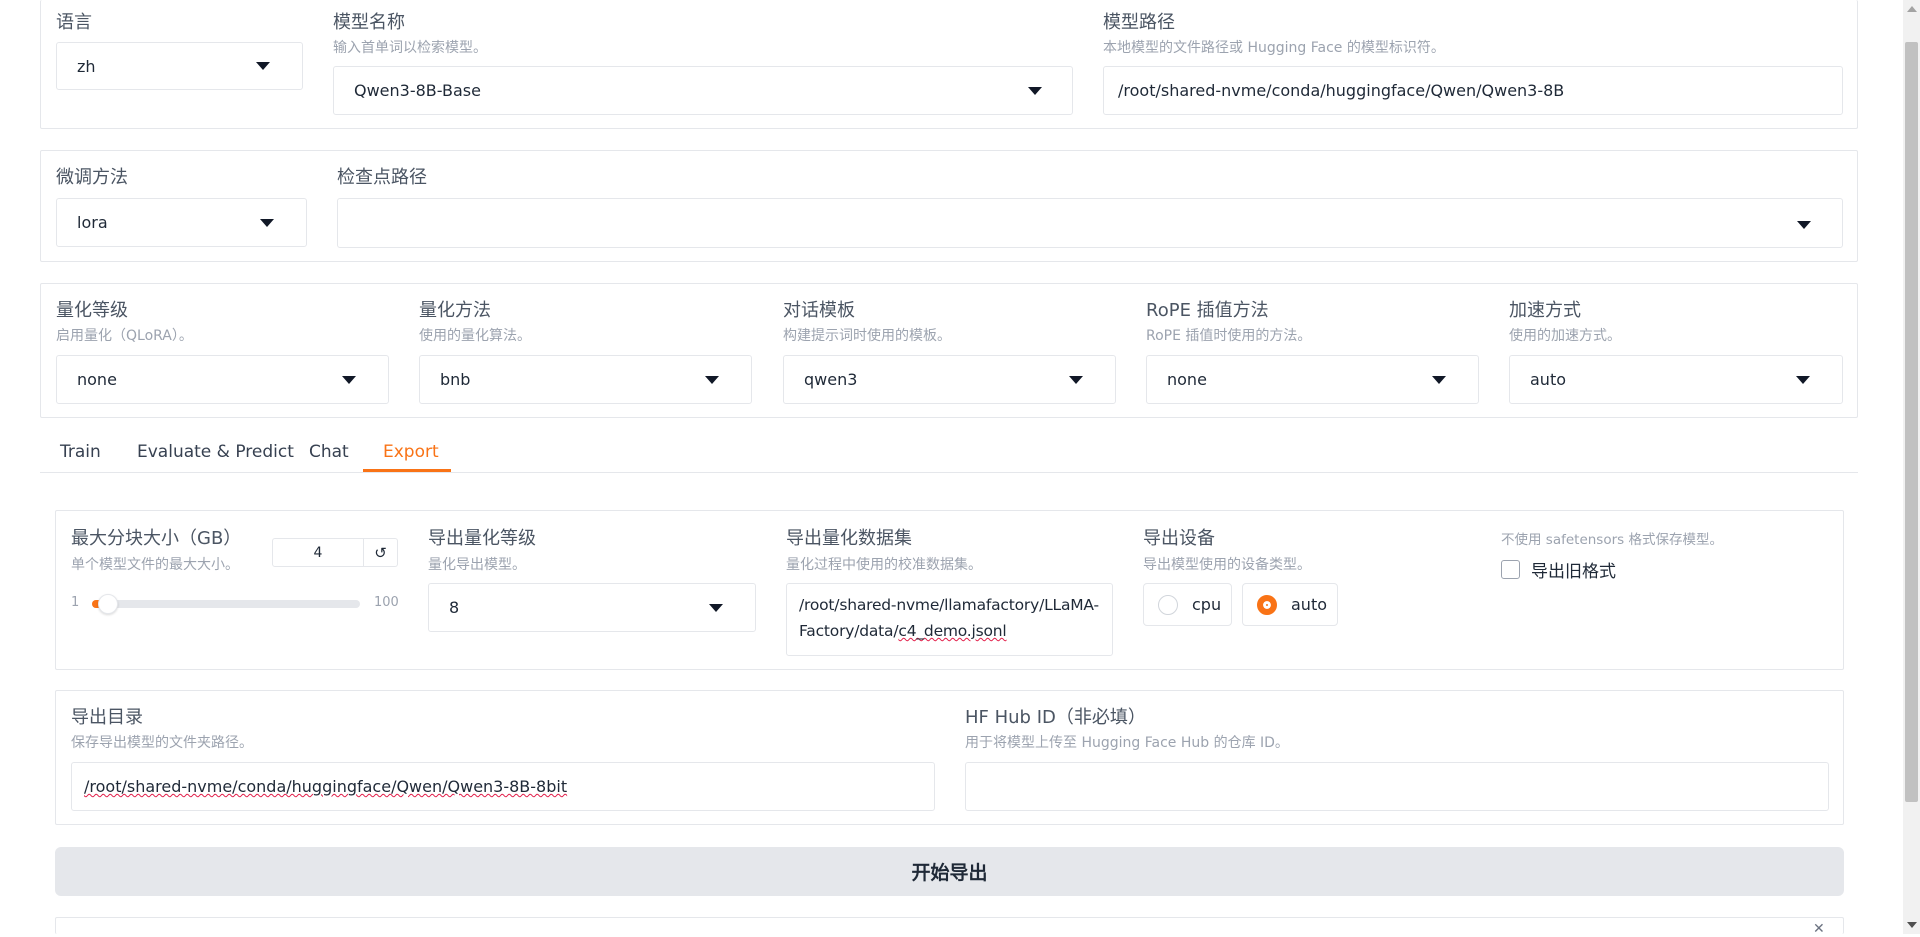  Describe the element at coordinates (1187, 604) in the screenshot. I see `export-device-option-cpu: cpu` at that location.